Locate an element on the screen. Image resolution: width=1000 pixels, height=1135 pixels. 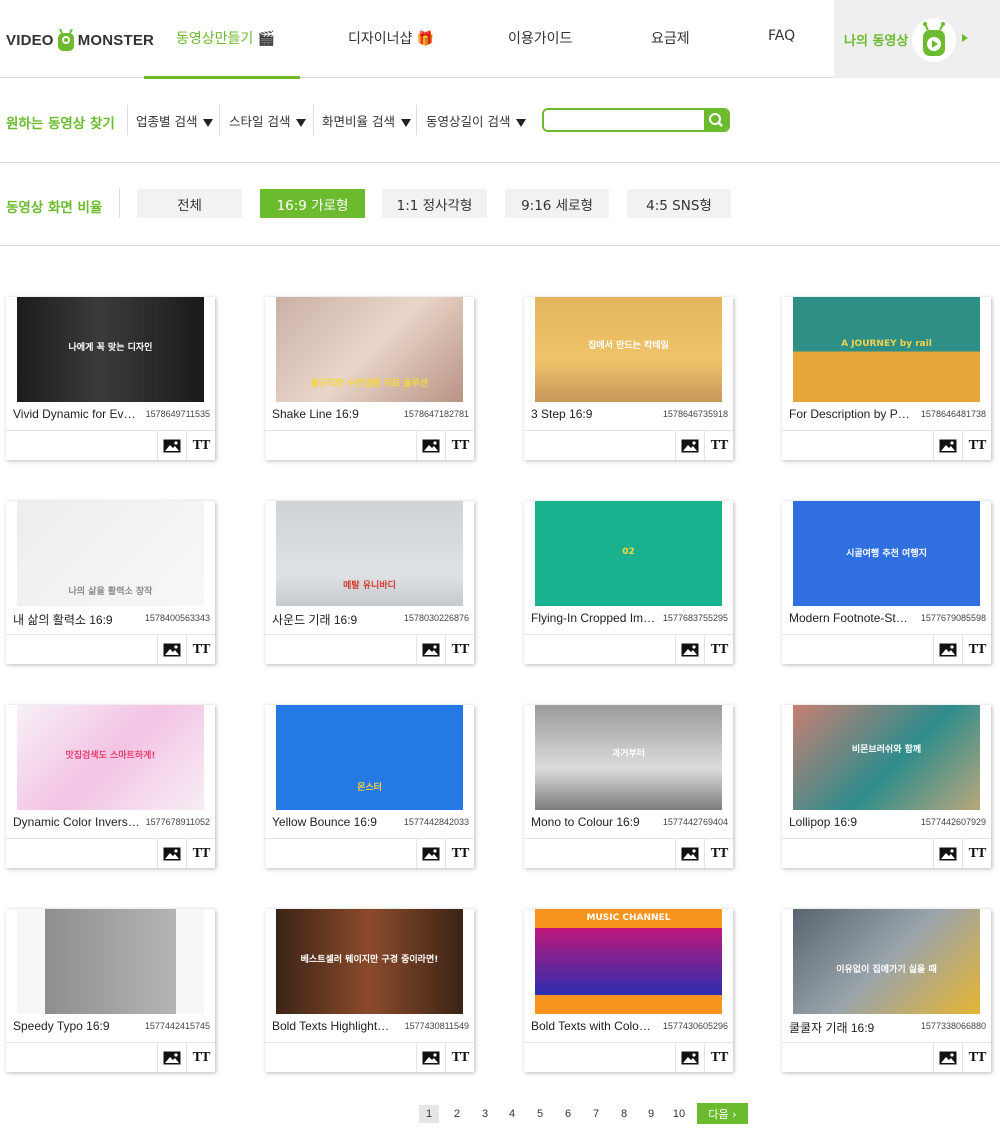
template-thumbnail: 집에서 만드는 칵테일 is located at coordinates (628, 349).